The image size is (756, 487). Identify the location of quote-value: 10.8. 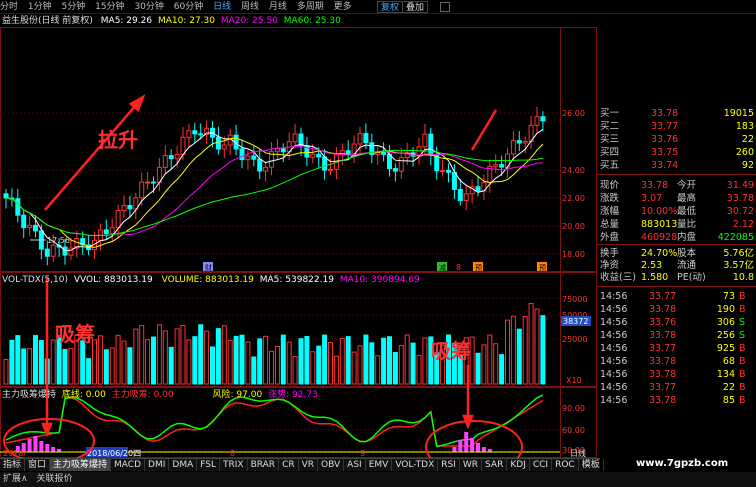
(743, 277).